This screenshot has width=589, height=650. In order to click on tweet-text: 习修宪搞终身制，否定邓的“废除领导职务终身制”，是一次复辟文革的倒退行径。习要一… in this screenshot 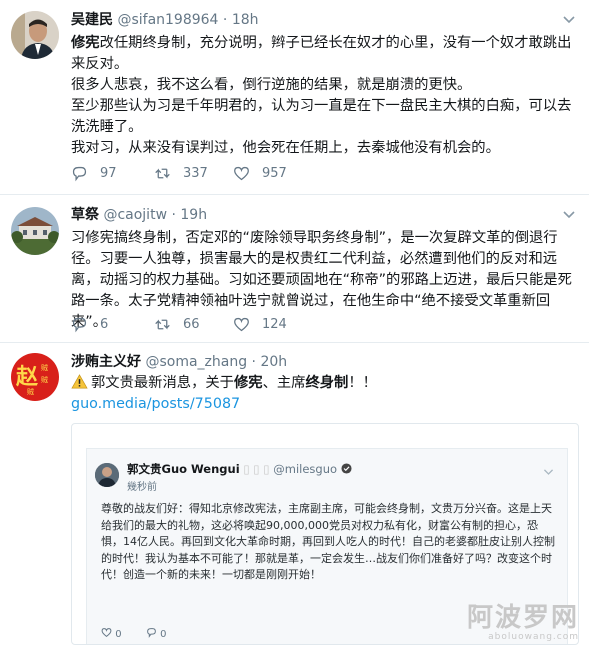, I will do `click(321, 280)`.